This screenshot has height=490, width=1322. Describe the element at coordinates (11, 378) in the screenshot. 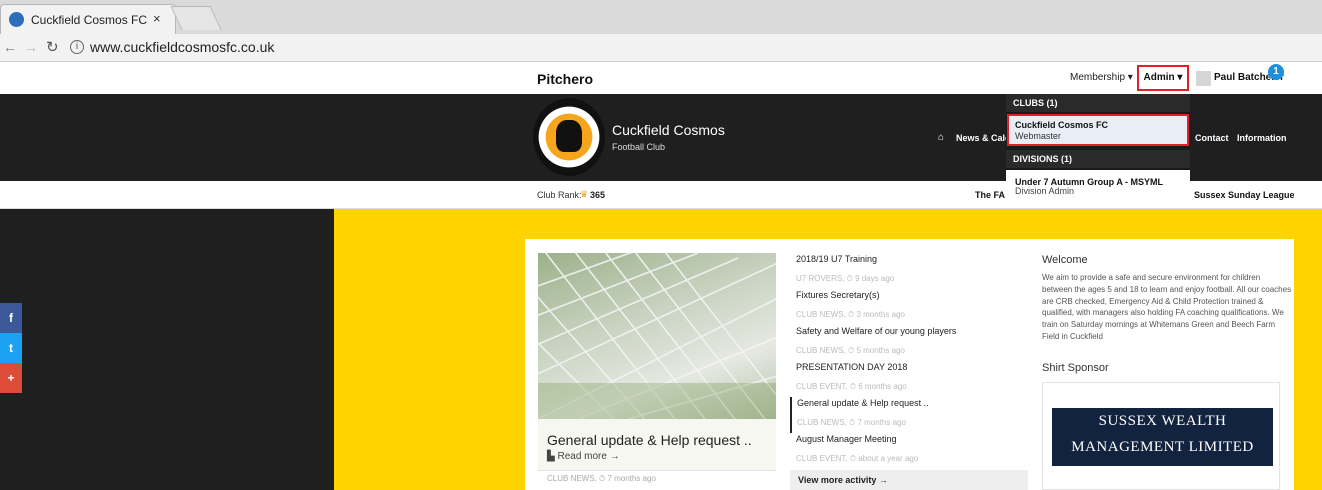

I see `google-plus-share-icon: +` at that location.